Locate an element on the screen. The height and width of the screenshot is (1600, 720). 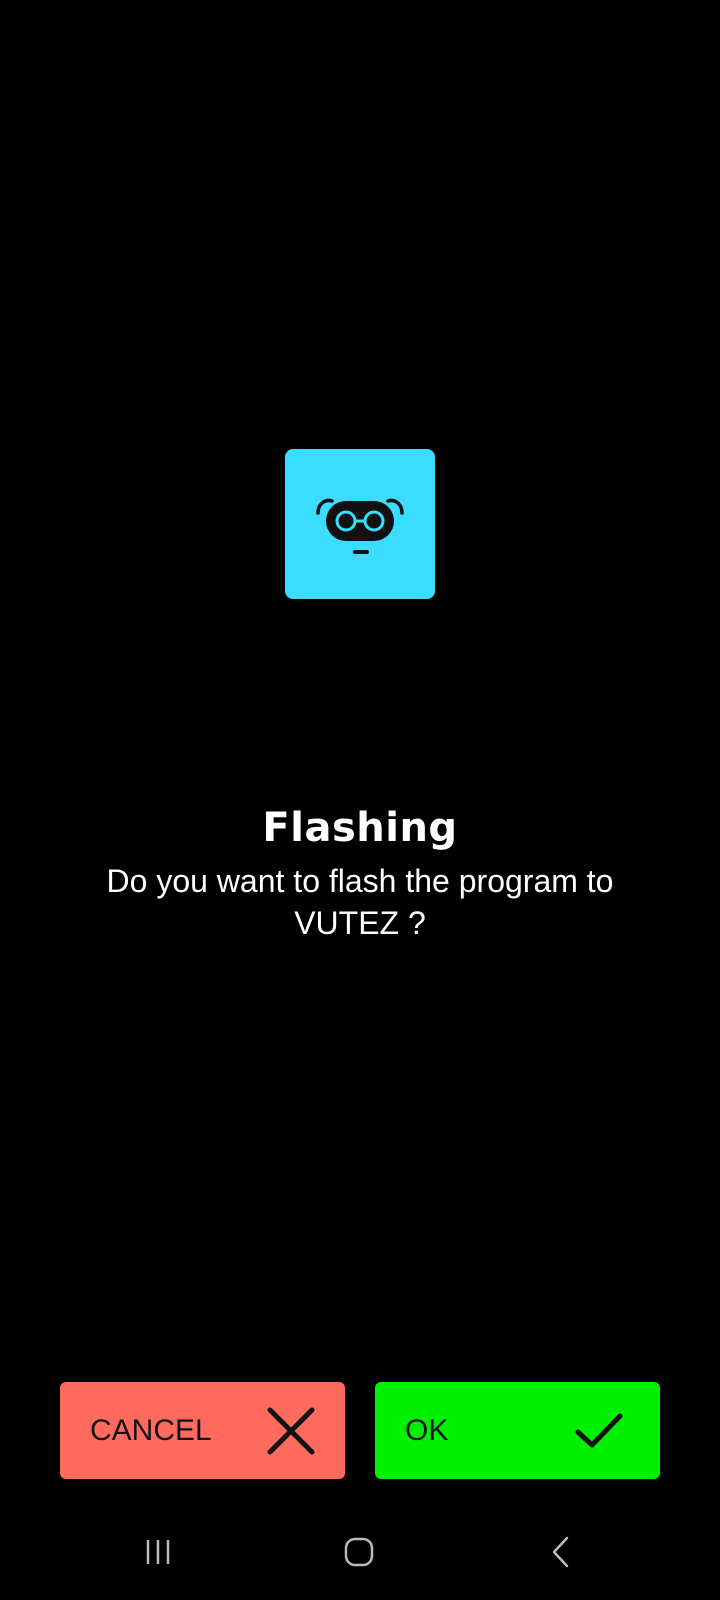
recent-apps-button is located at coordinates (158, 1552).